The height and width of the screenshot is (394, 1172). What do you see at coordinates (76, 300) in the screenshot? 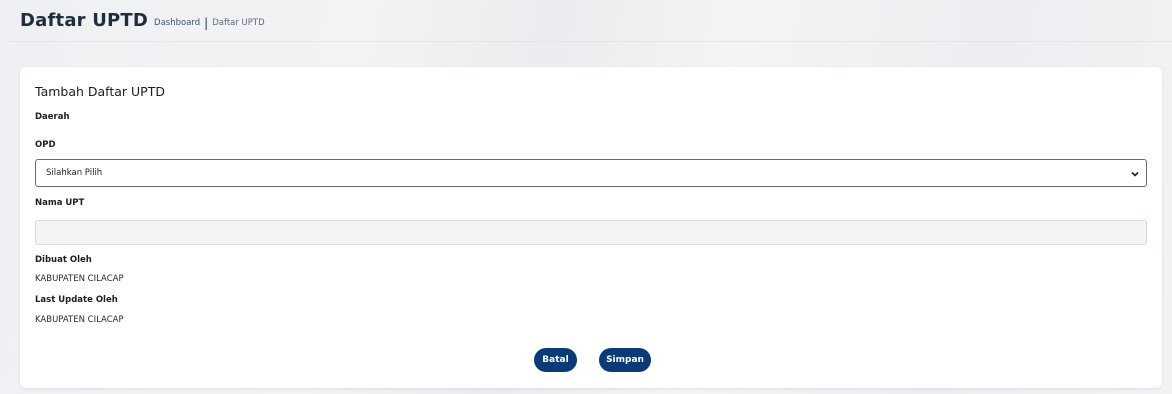
I see `last-update-label: Last Update Oleh` at bounding box center [76, 300].